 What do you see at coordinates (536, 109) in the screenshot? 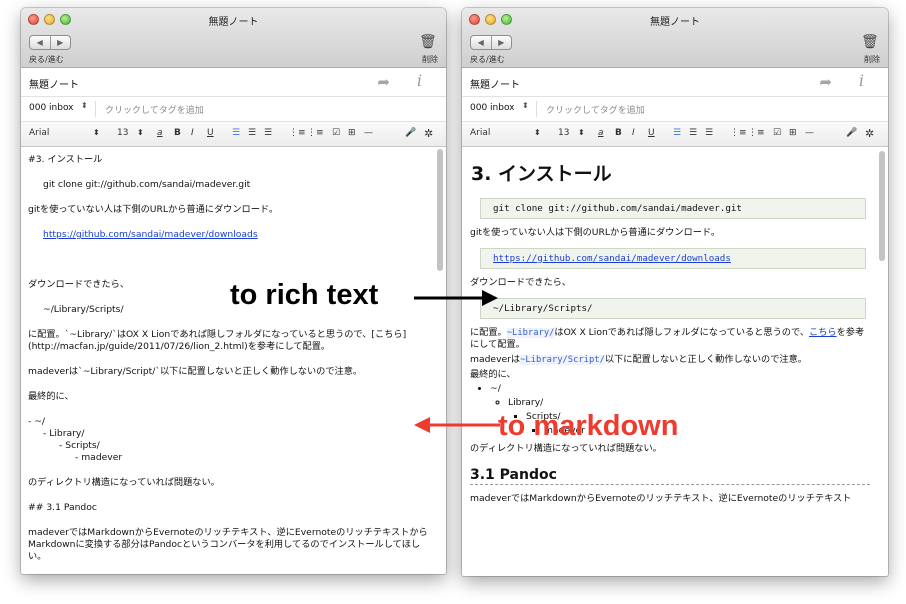
I see `divider` at bounding box center [536, 109].